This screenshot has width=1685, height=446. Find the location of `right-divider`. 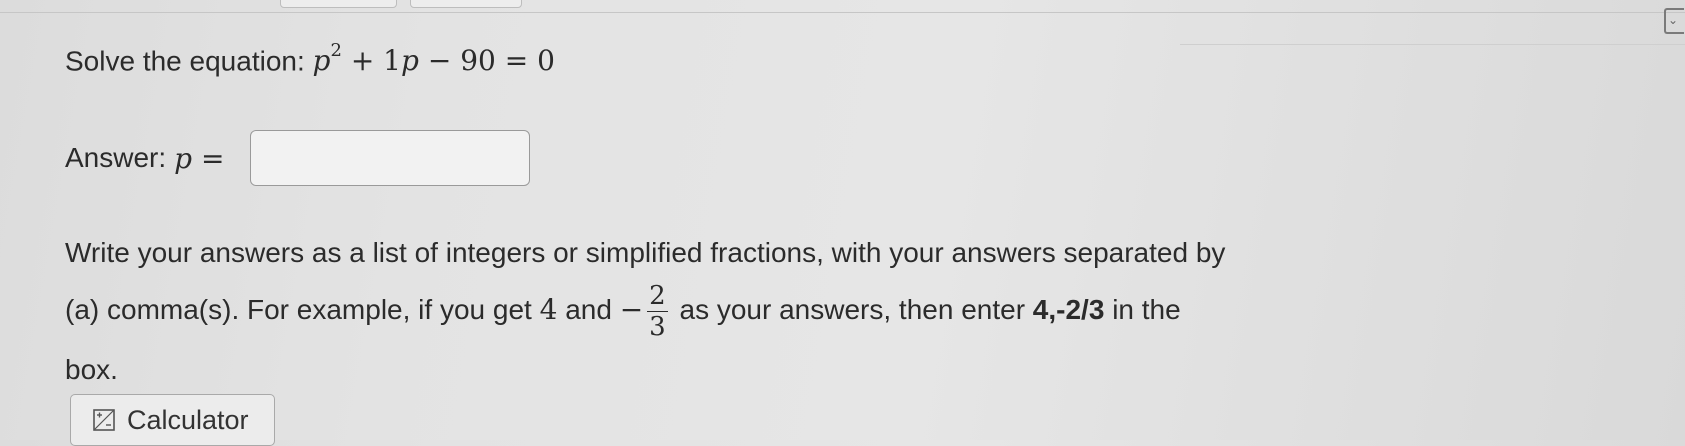

right-divider is located at coordinates (1432, 44).